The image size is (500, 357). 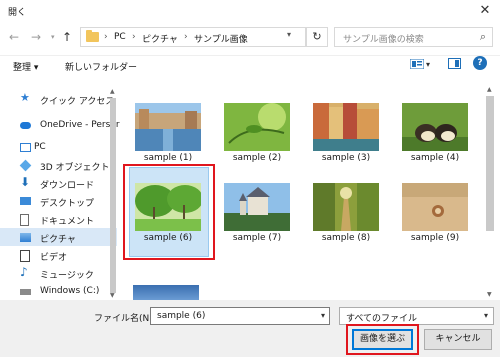 I want to click on back-arrow-icon: ←, so click(x=14, y=37).